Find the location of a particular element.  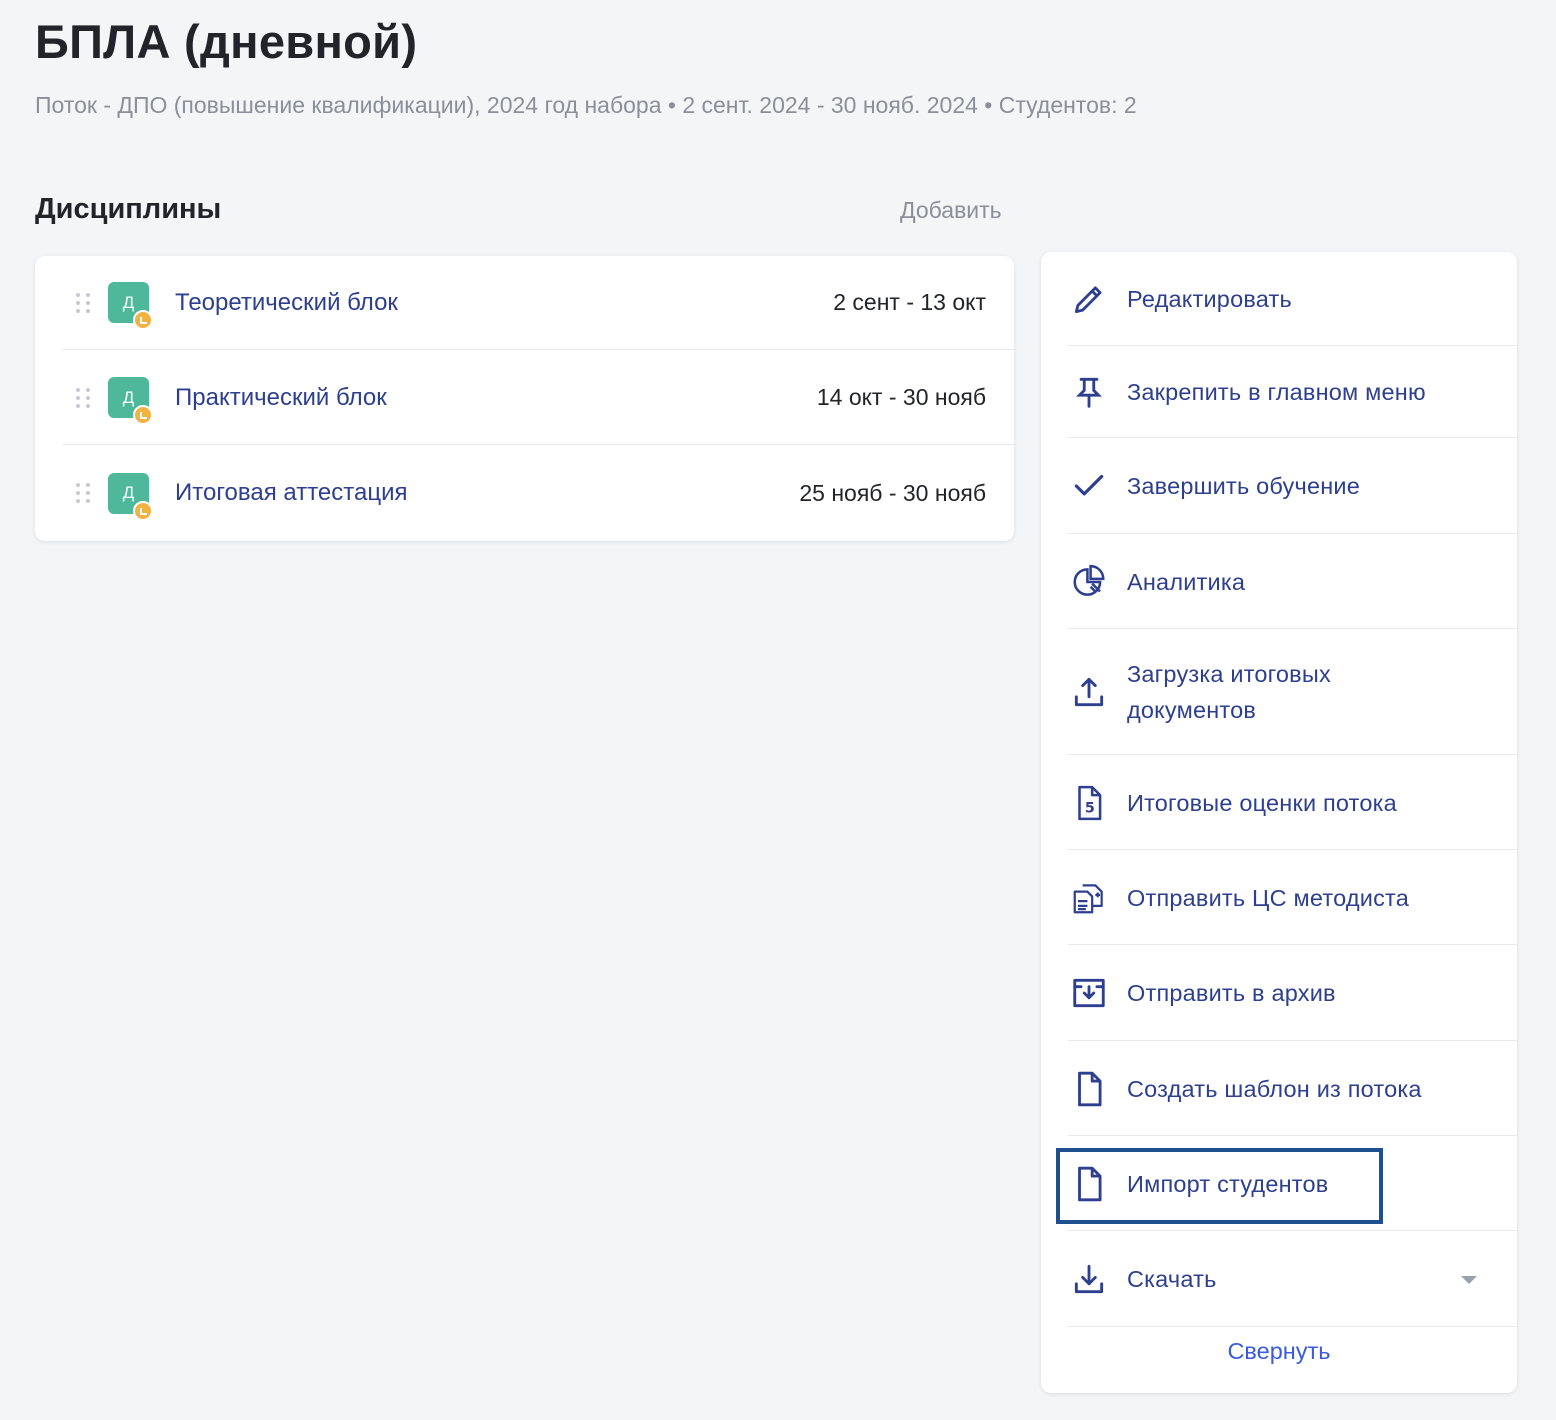

analytics-button: Аналитика is located at coordinates (1292, 582).